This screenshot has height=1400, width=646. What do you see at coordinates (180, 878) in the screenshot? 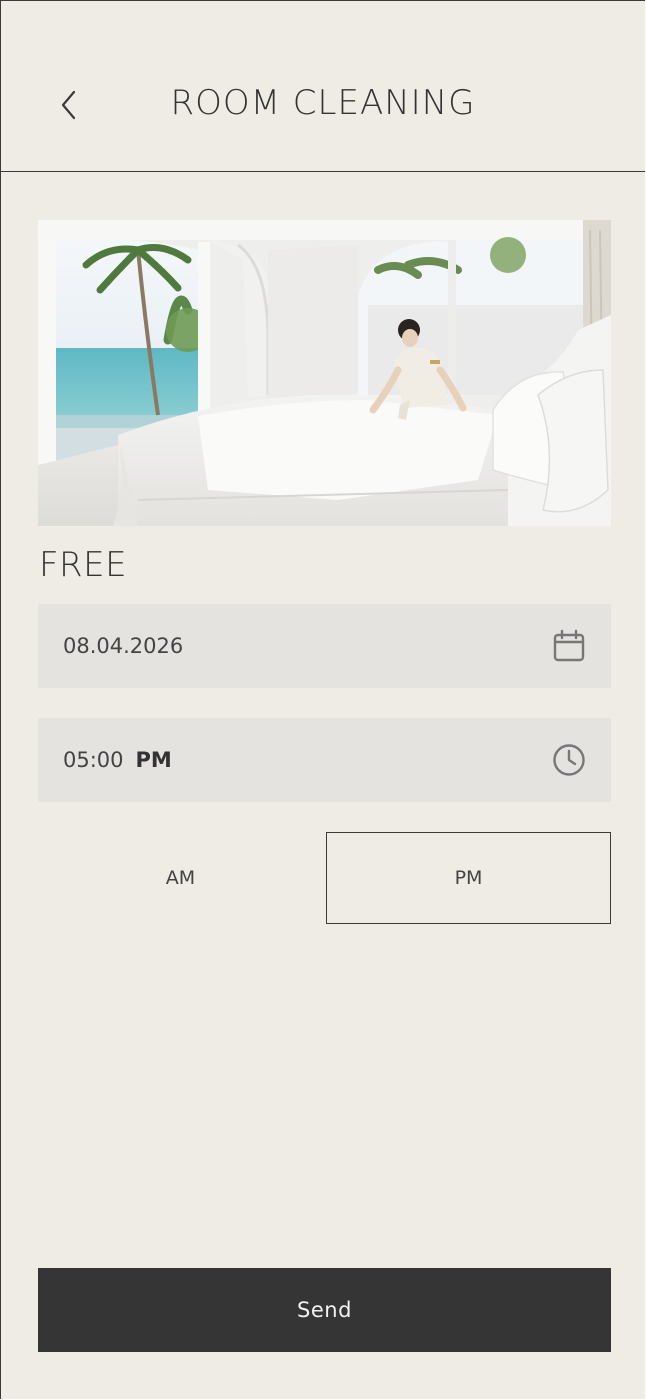
I see `am-option: AM` at bounding box center [180, 878].